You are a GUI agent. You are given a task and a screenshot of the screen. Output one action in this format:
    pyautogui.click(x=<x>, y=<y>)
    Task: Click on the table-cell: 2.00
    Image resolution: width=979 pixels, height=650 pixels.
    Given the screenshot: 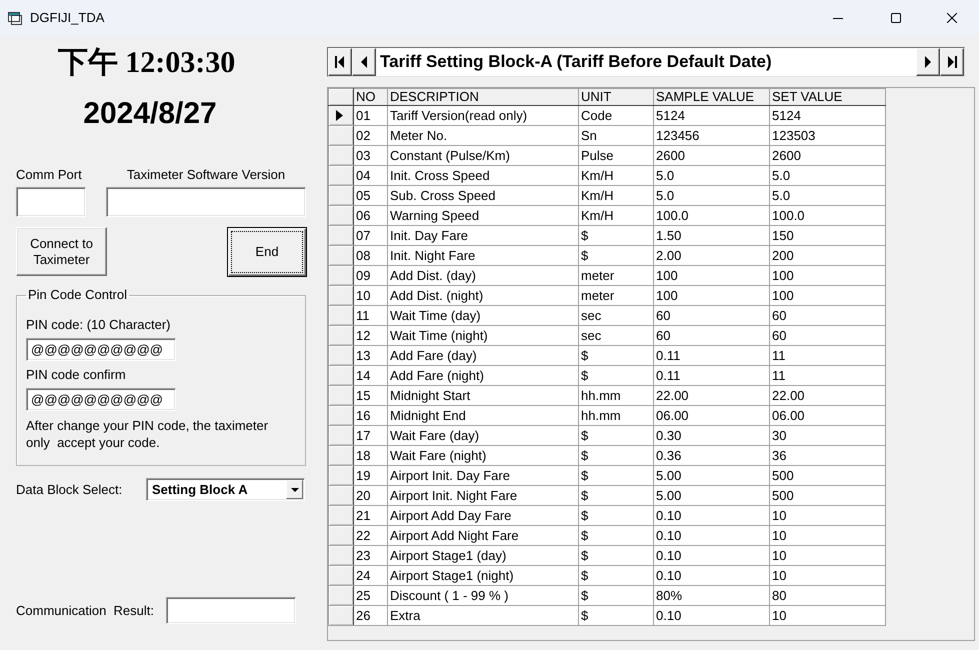 What is the action you would take?
    pyautogui.click(x=712, y=256)
    